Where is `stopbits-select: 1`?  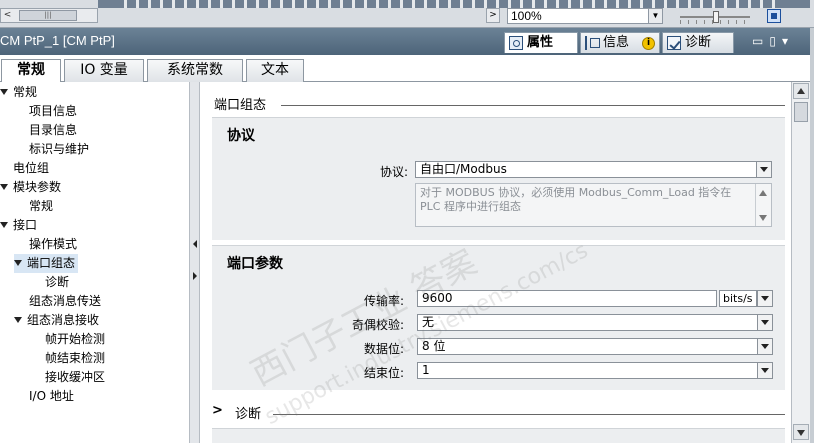
stopbits-select: 1 is located at coordinates (595, 370).